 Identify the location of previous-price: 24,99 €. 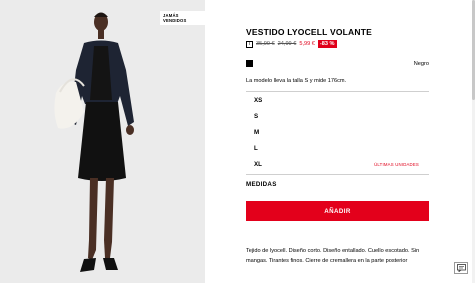
(287, 44).